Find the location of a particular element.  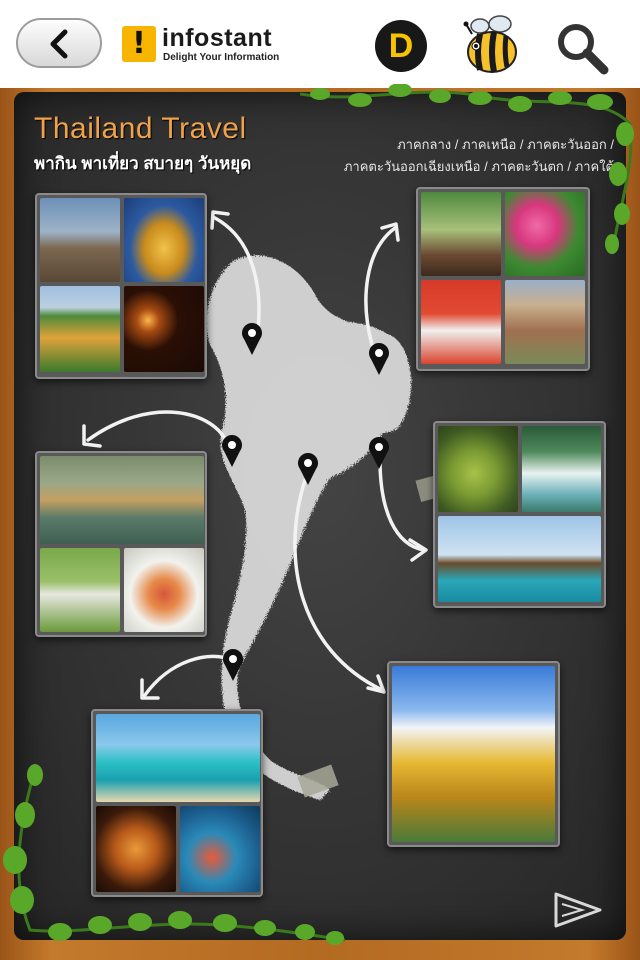

photo-longtail-boats is located at coordinates (178, 758).